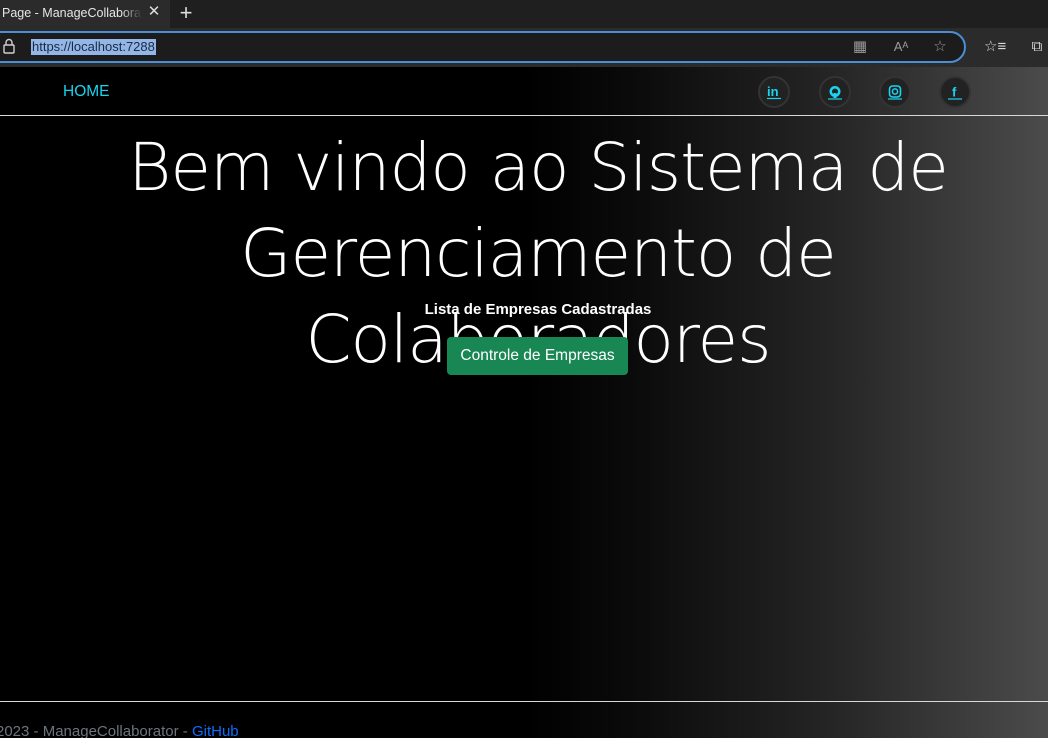 This screenshot has height=738, width=1048. I want to click on svg-text: f, so click(954, 92).